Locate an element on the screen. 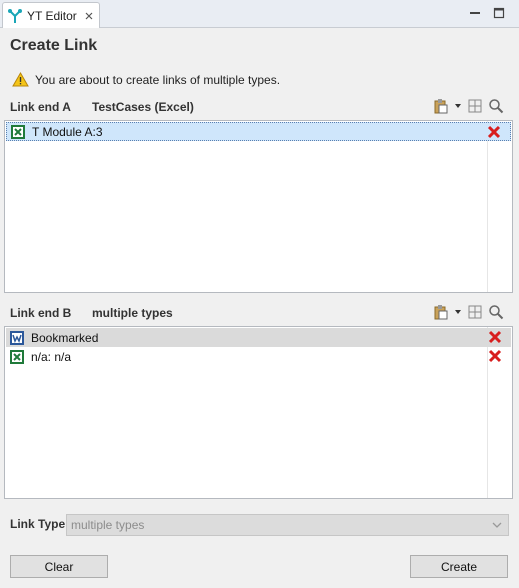  list-item-label: n/a is located at coordinates (51, 356).